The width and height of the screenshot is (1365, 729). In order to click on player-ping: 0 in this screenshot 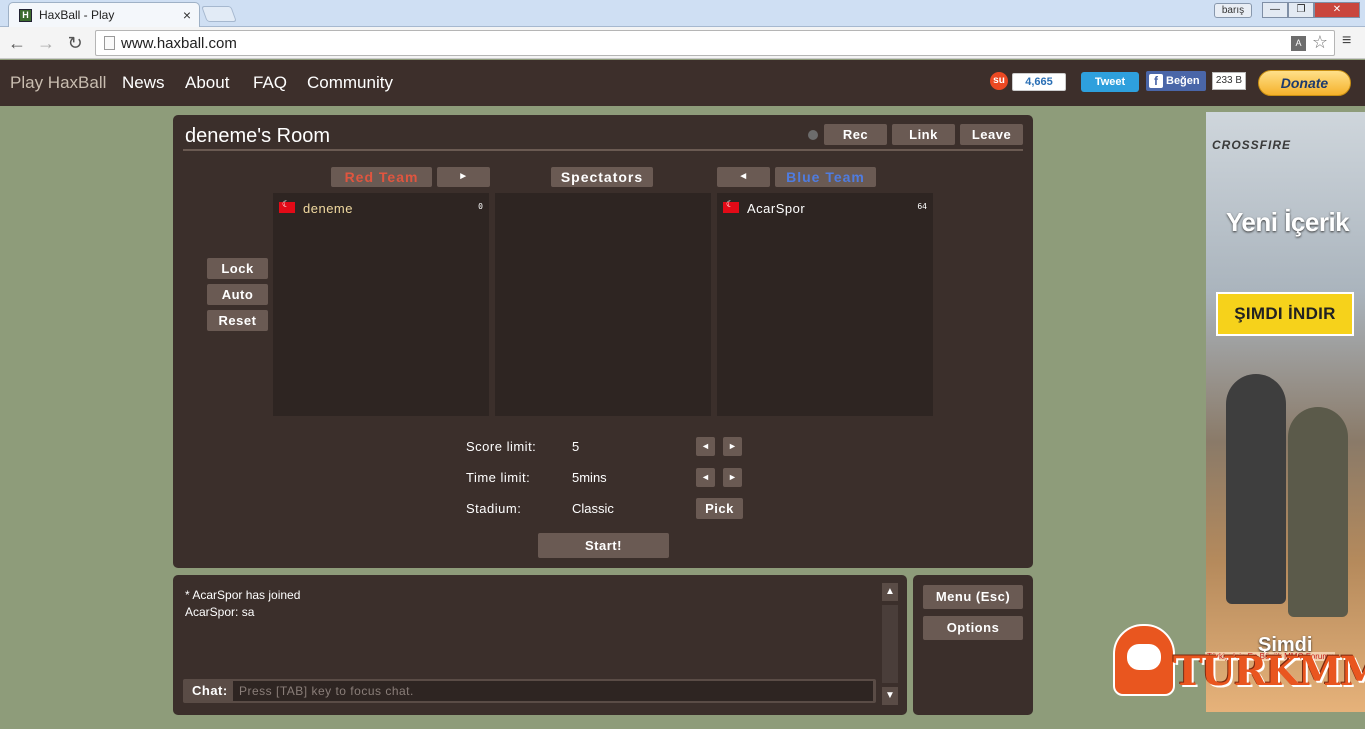, I will do `click(480, 206)`.